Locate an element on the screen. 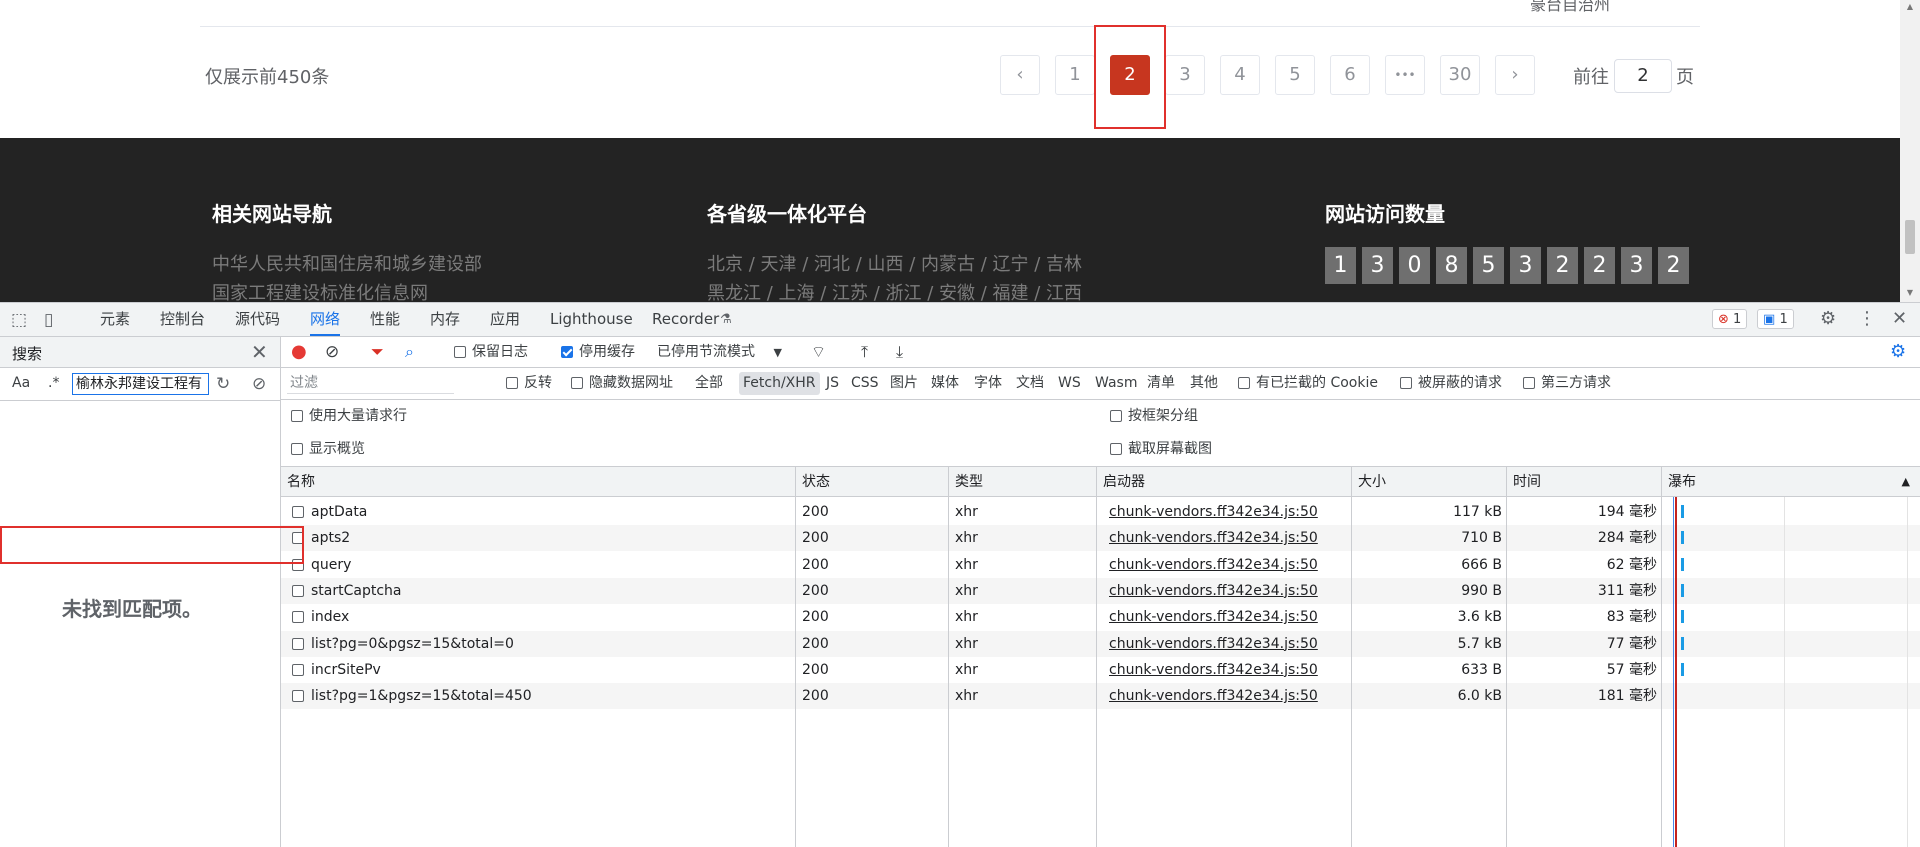 The width and height of the screenshot is (1920, 847). show-overview-checkbox: 显示概览 is located at coordinates (328, 449).